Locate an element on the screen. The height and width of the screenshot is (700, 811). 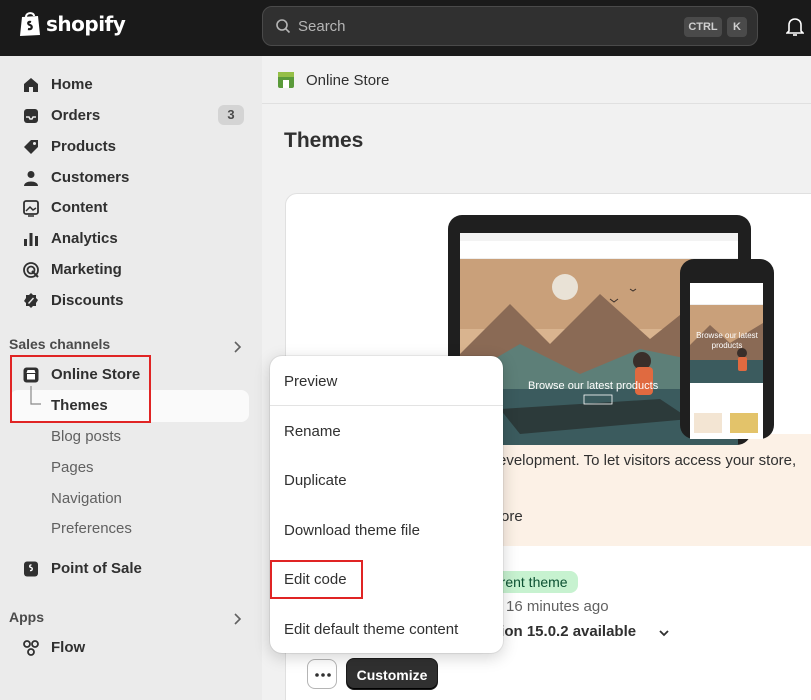
online-store-icon is located at coordinates (286, 80).